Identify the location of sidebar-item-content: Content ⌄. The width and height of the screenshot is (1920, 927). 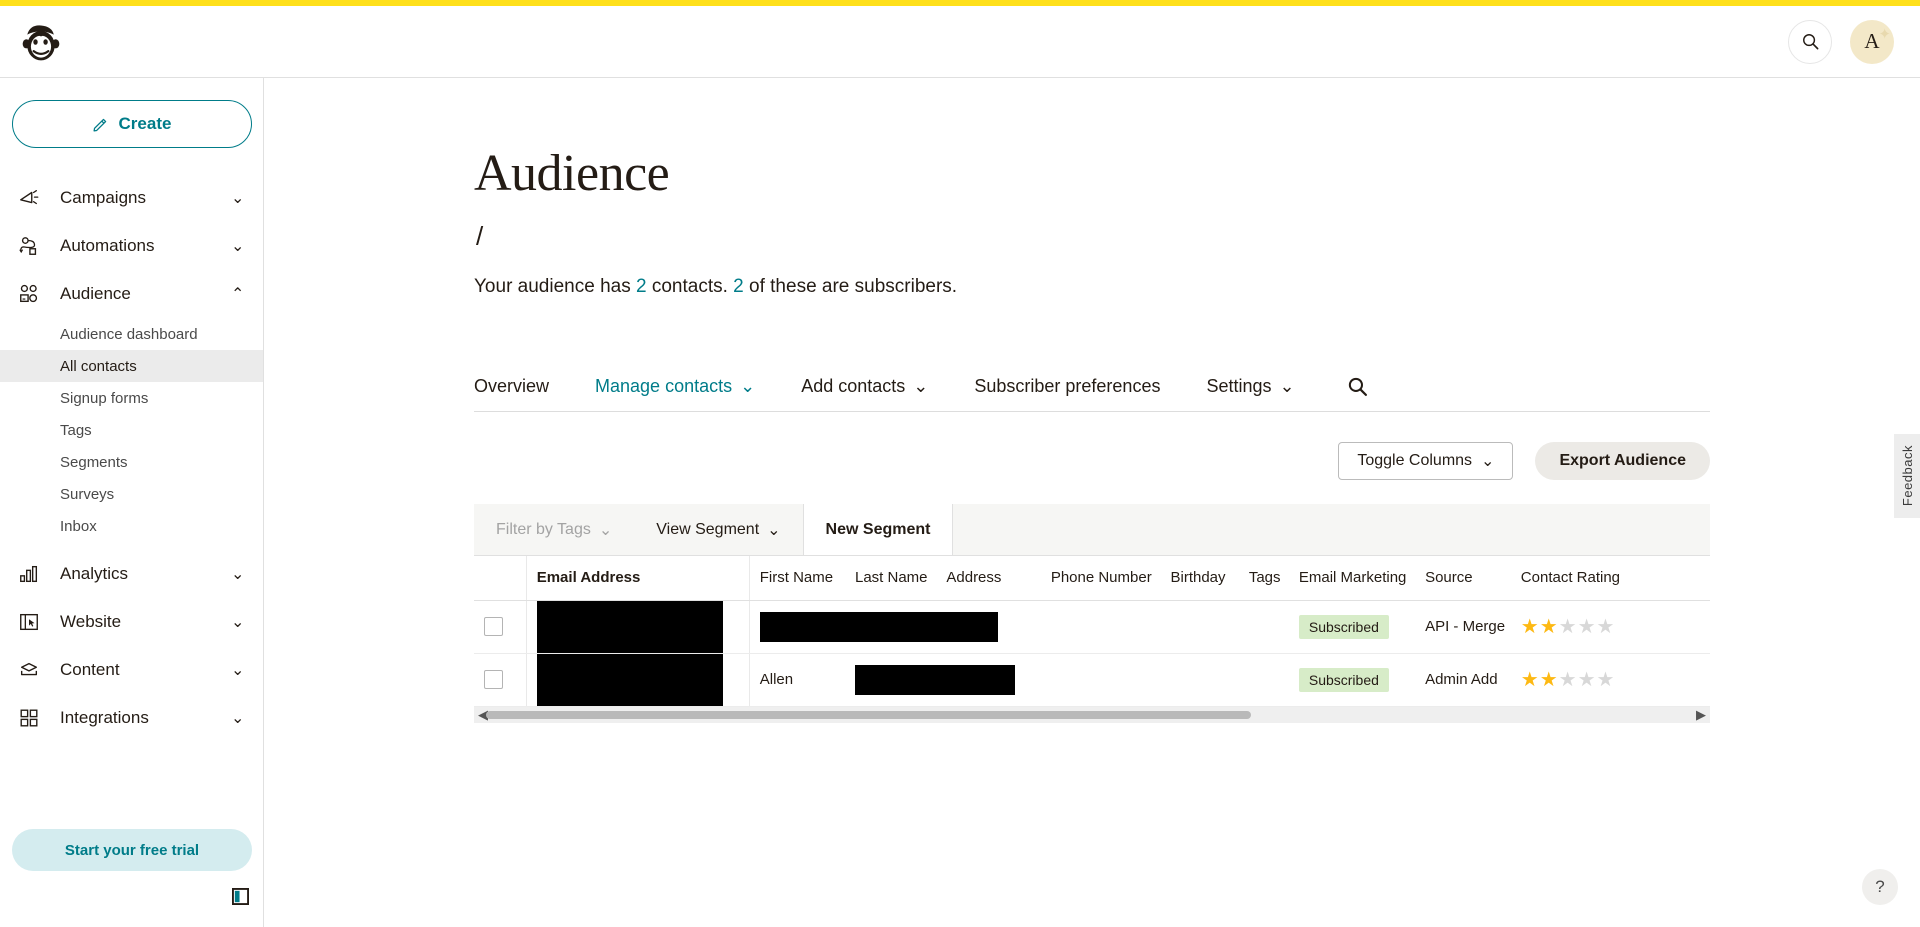
(131, 670).